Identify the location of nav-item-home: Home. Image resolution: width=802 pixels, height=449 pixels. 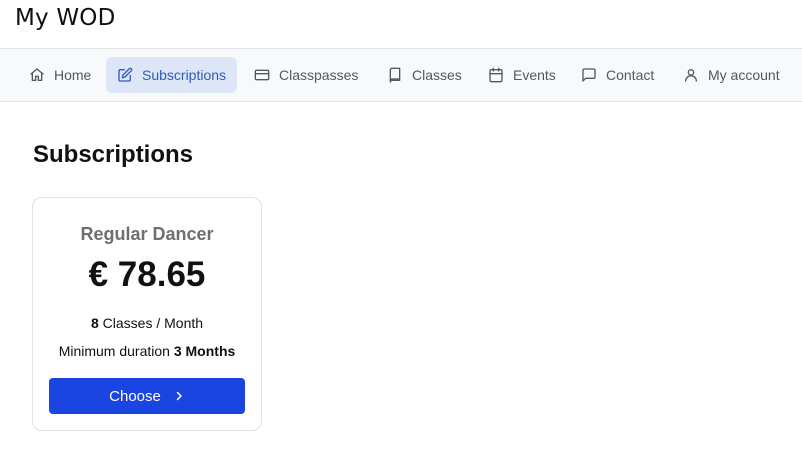
(60, 75).